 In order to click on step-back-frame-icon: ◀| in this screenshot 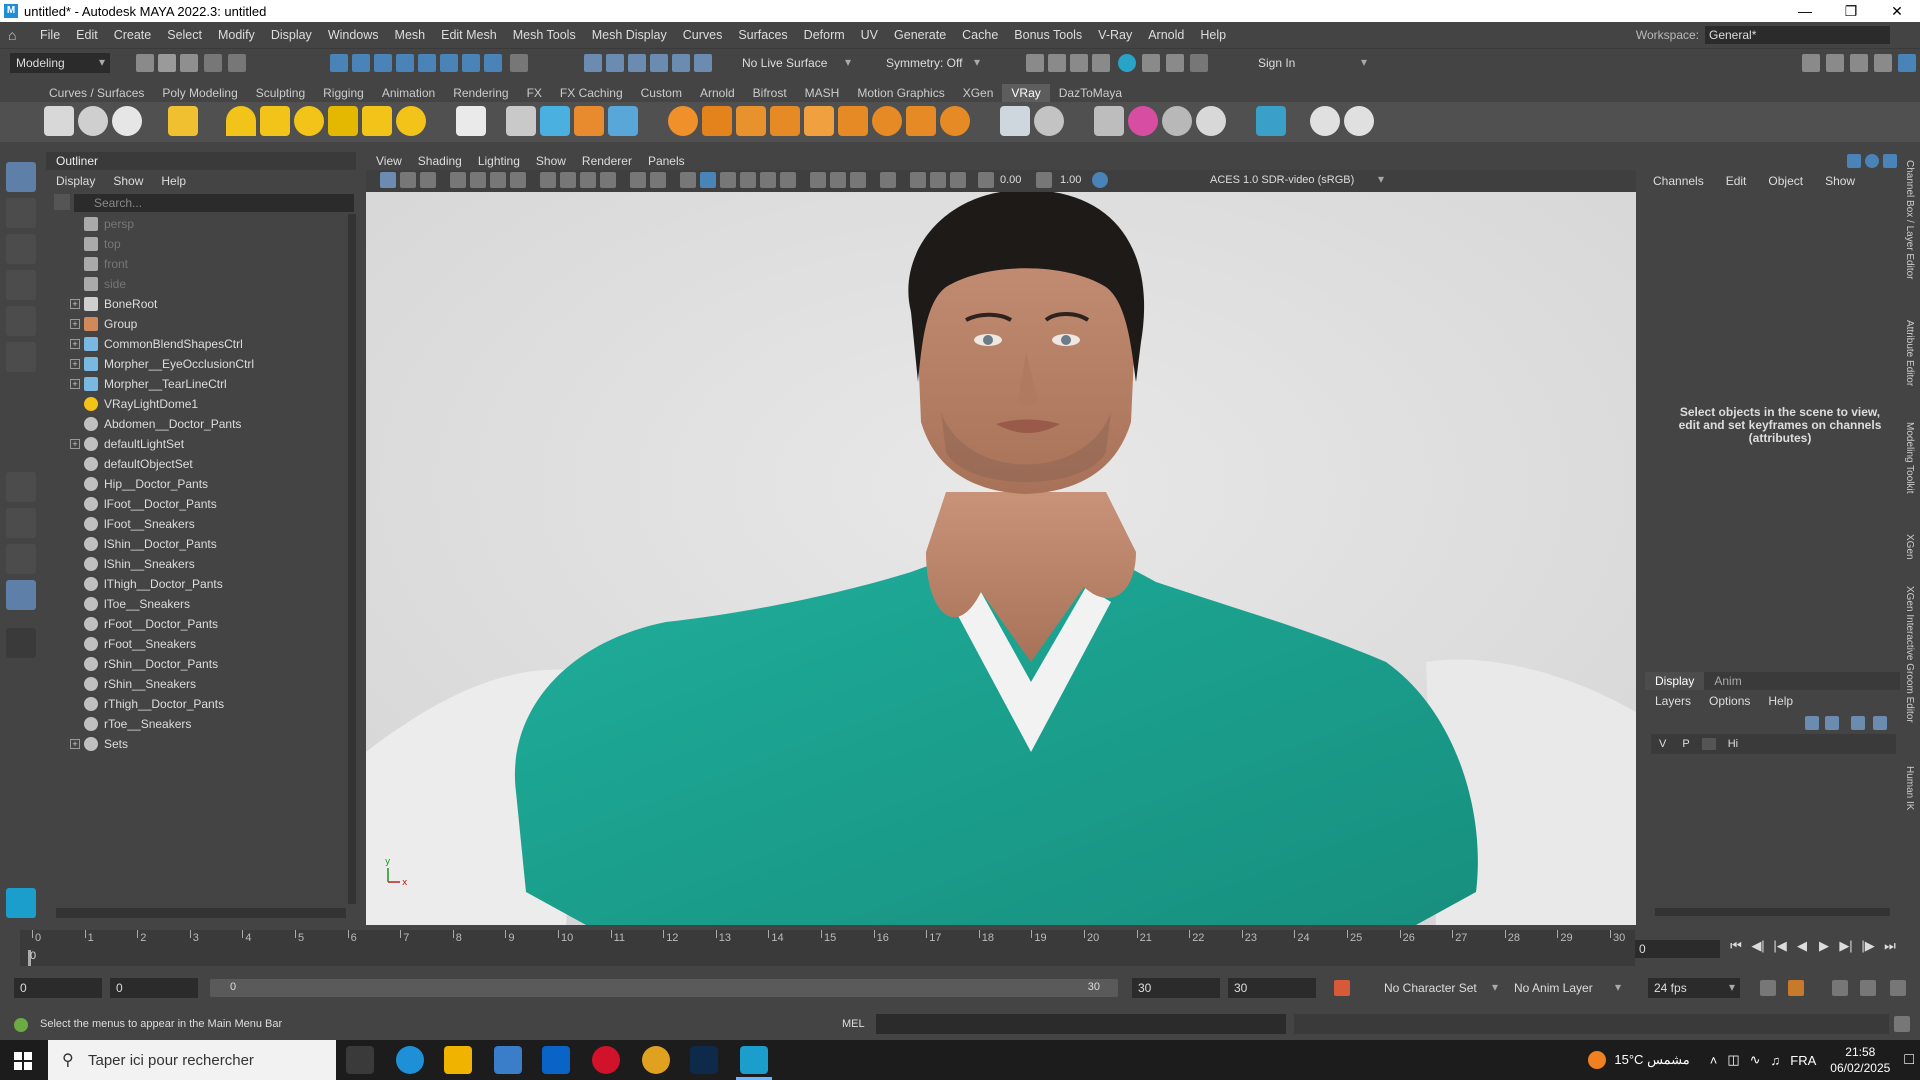, I will do `click(1758, 946)`.